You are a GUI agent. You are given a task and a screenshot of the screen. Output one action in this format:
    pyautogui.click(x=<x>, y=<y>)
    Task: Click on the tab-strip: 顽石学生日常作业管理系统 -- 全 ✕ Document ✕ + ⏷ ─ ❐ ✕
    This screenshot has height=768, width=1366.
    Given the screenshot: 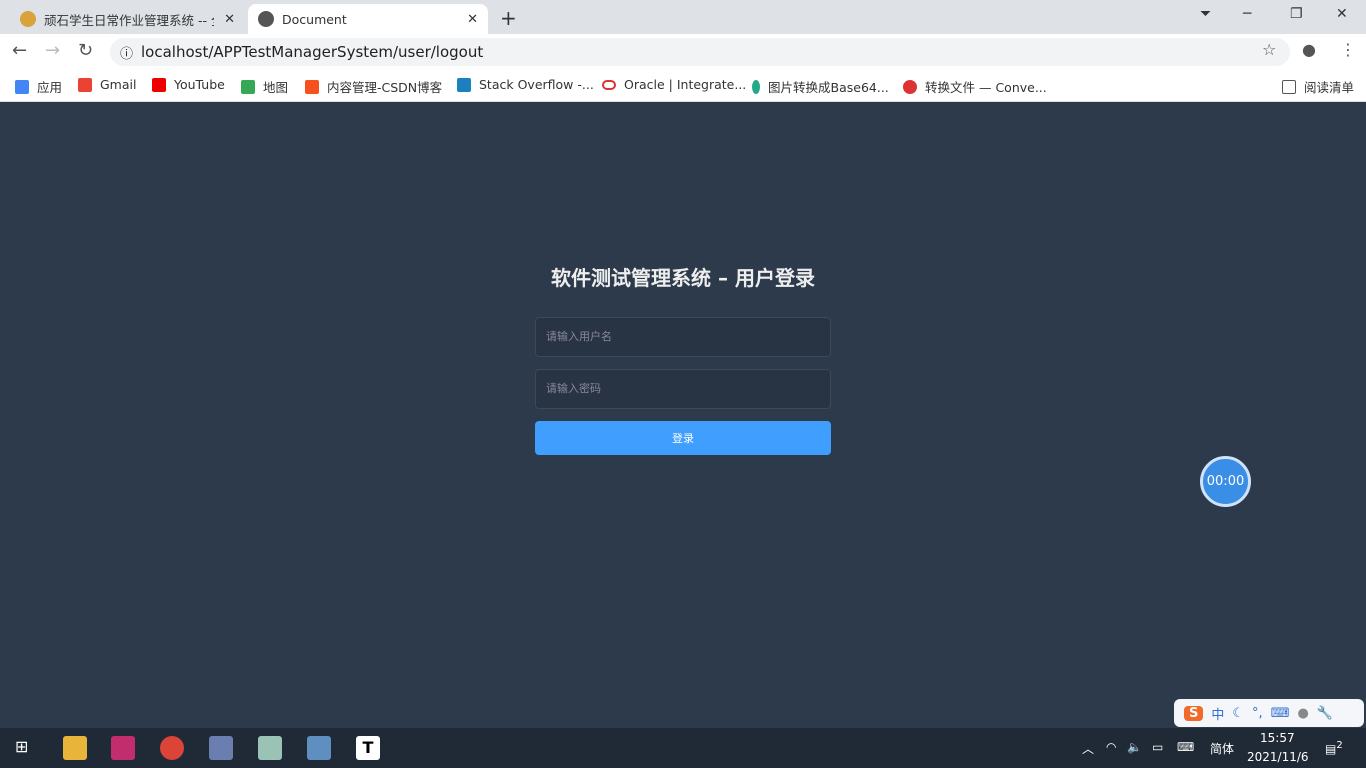 What is the action you would take?
    pyautogui.click(x=683, y=17)
    